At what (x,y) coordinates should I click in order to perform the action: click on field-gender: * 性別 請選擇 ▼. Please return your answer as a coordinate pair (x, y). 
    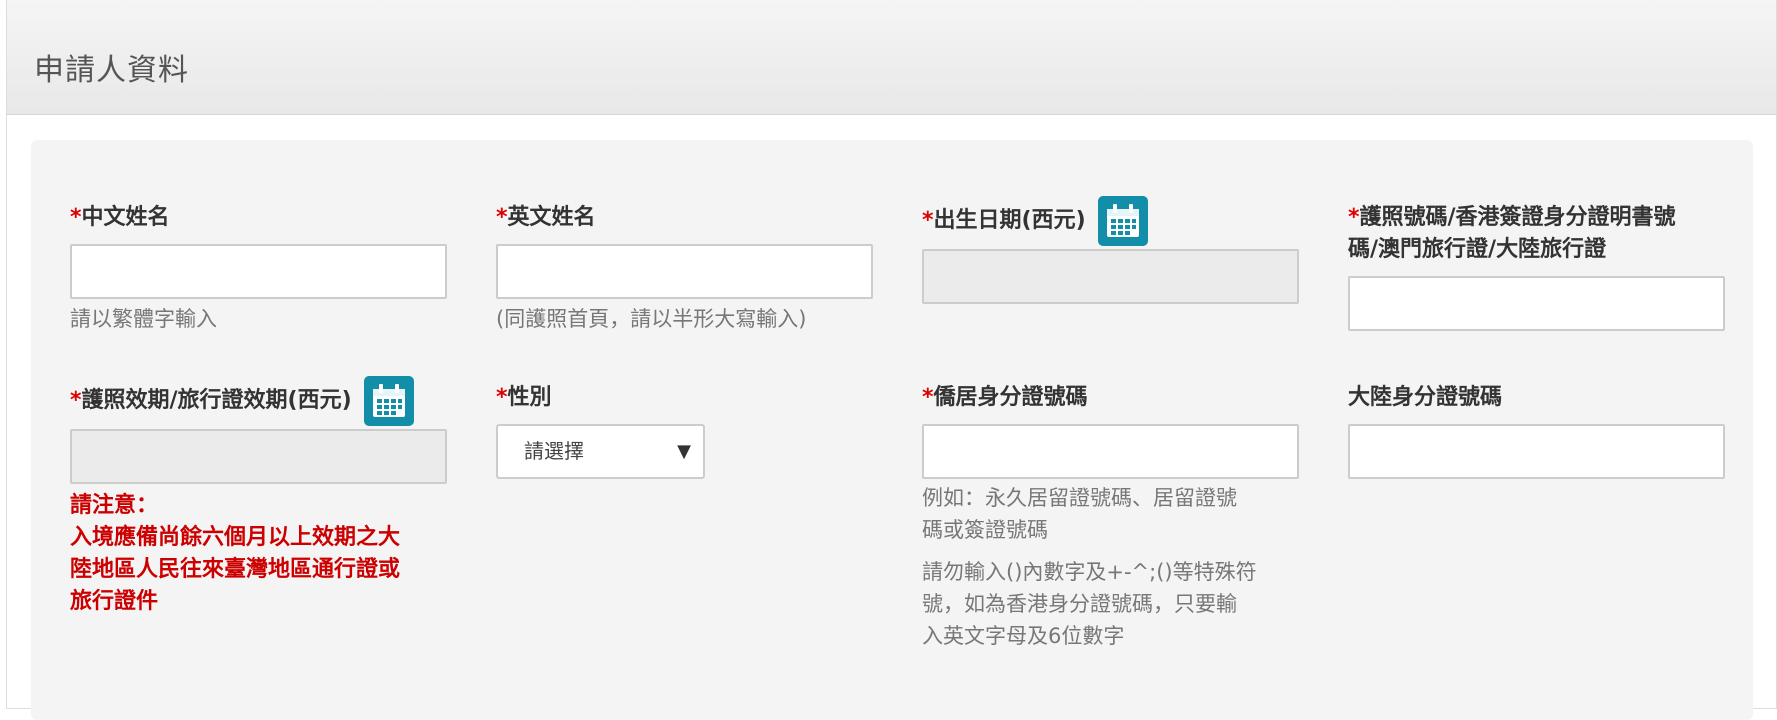
    Looking at the image, I should click on (600, 430).